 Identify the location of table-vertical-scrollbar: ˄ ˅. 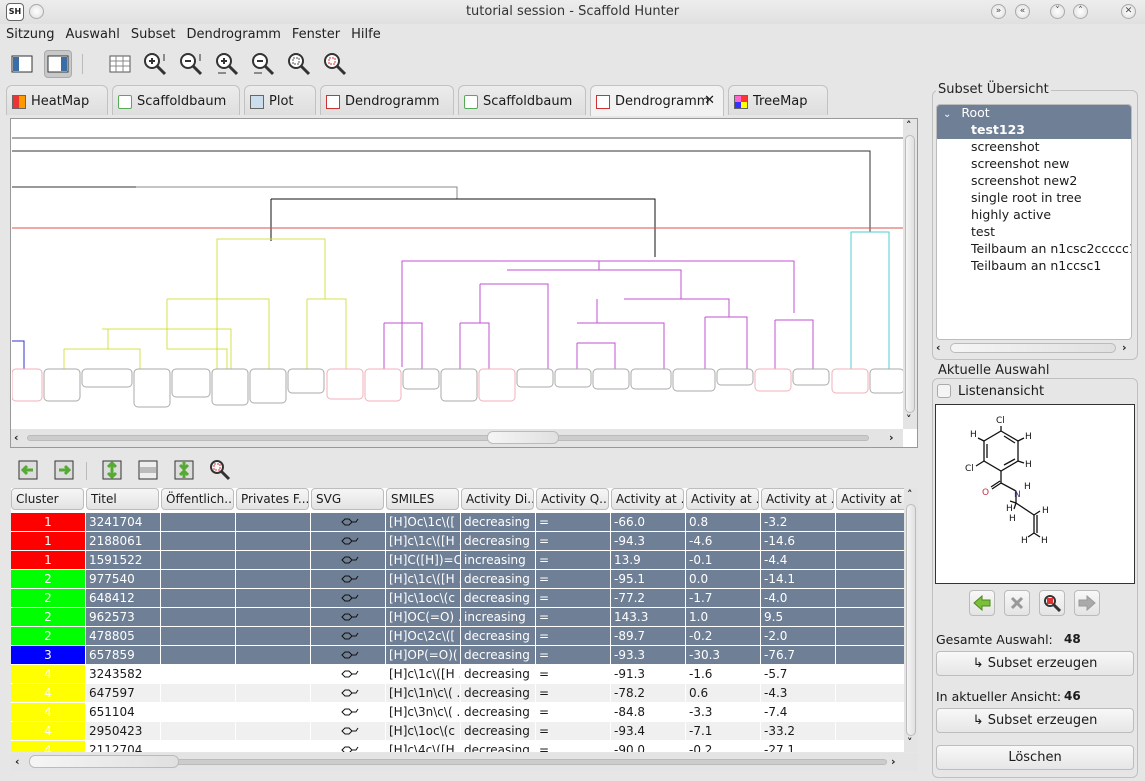
(911, 620).